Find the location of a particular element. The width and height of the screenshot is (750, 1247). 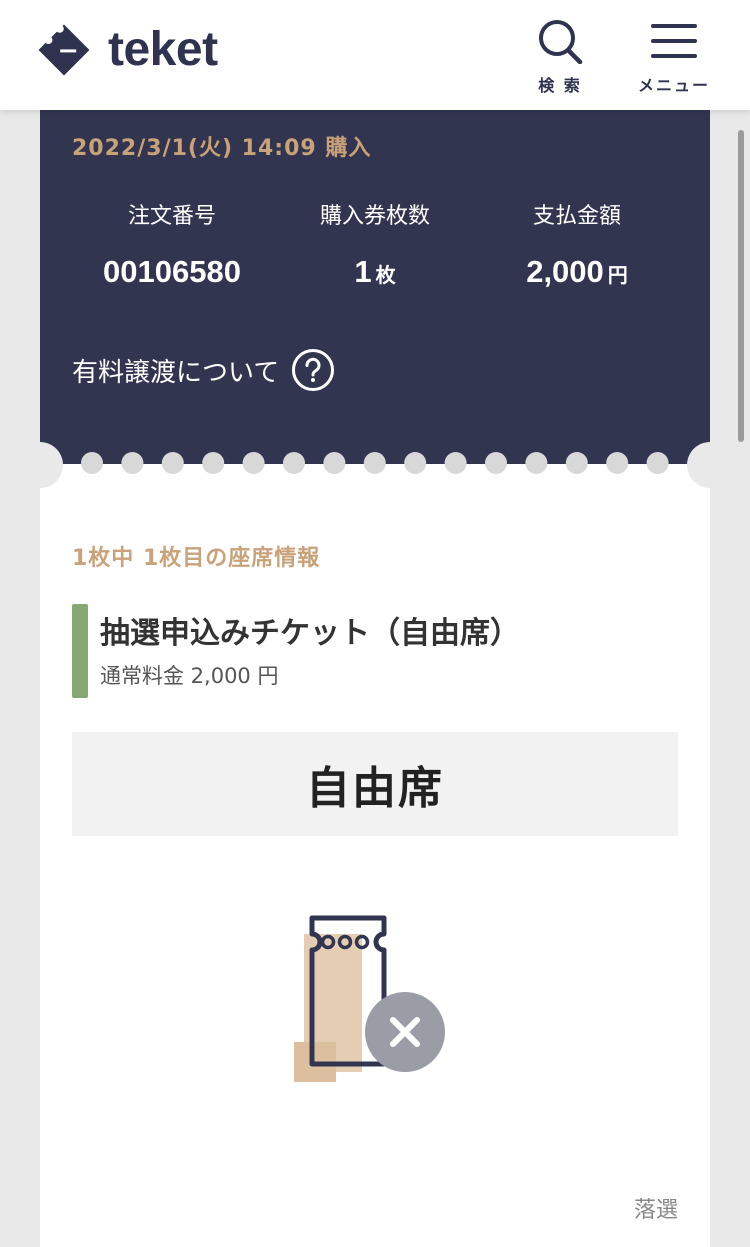

ticket-perforation is located at coordinates (375, 465).